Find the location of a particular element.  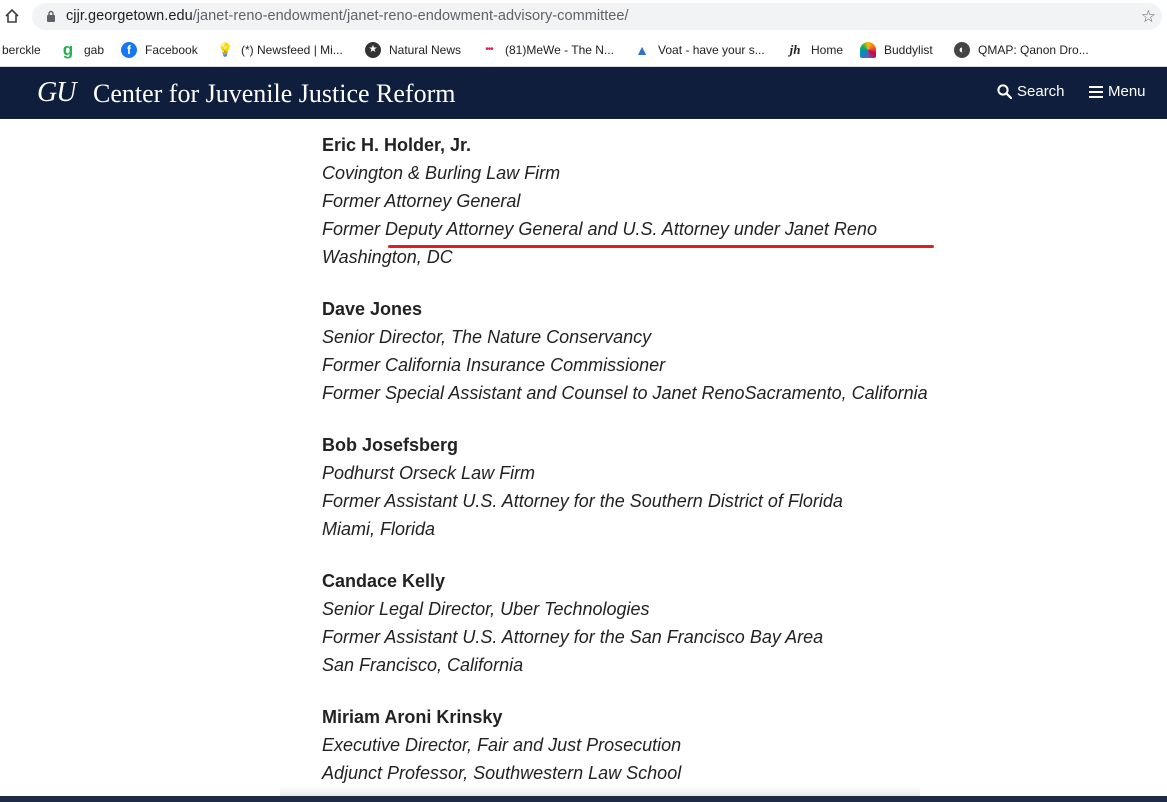

search-button: Search is located at coordinates (1031, 91).